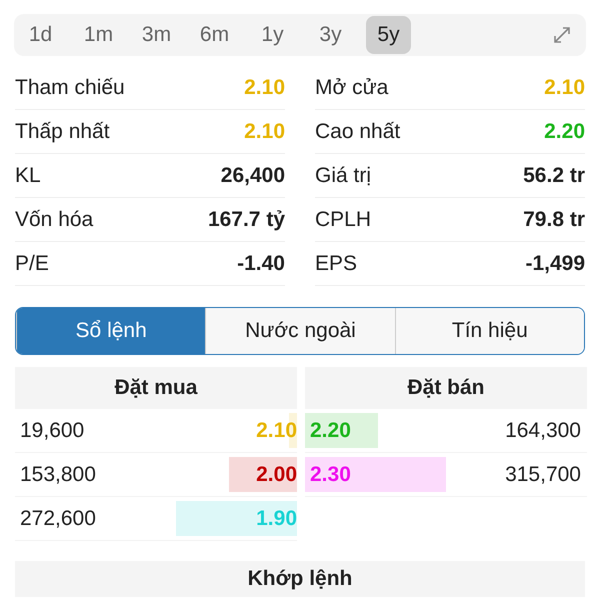 The height and width of the screenshot is (600, 600). What do you see at coordinates (276, 474) in the screenshot?
I see `order-price: 2.00` at bounding box center [276, 474].